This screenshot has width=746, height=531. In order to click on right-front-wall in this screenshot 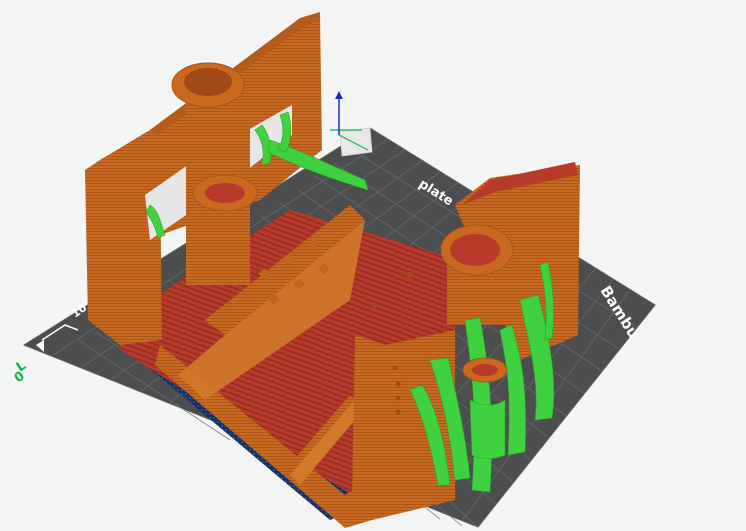, I will do `click(403, 425)`.